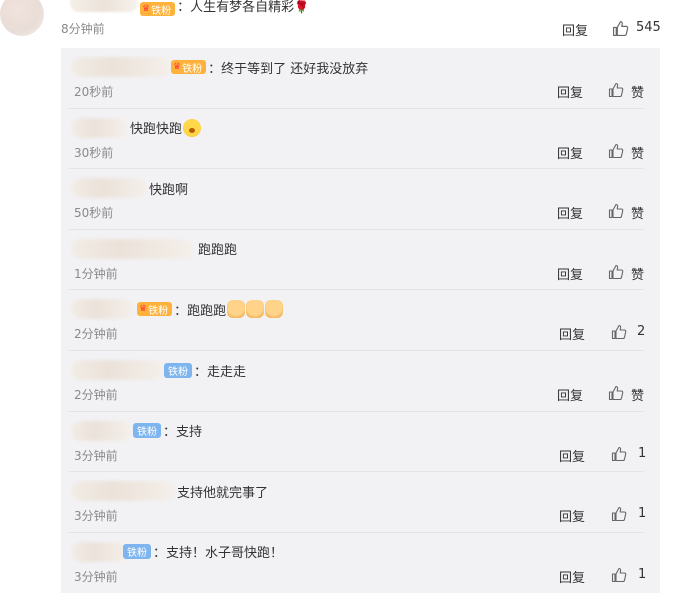 The width and height of the screenshot is (674, 593). What do you see at coordinates (94, 152) in the screenshot?
I see `reply-time: 30秒前` at bounding box center [94, 152].